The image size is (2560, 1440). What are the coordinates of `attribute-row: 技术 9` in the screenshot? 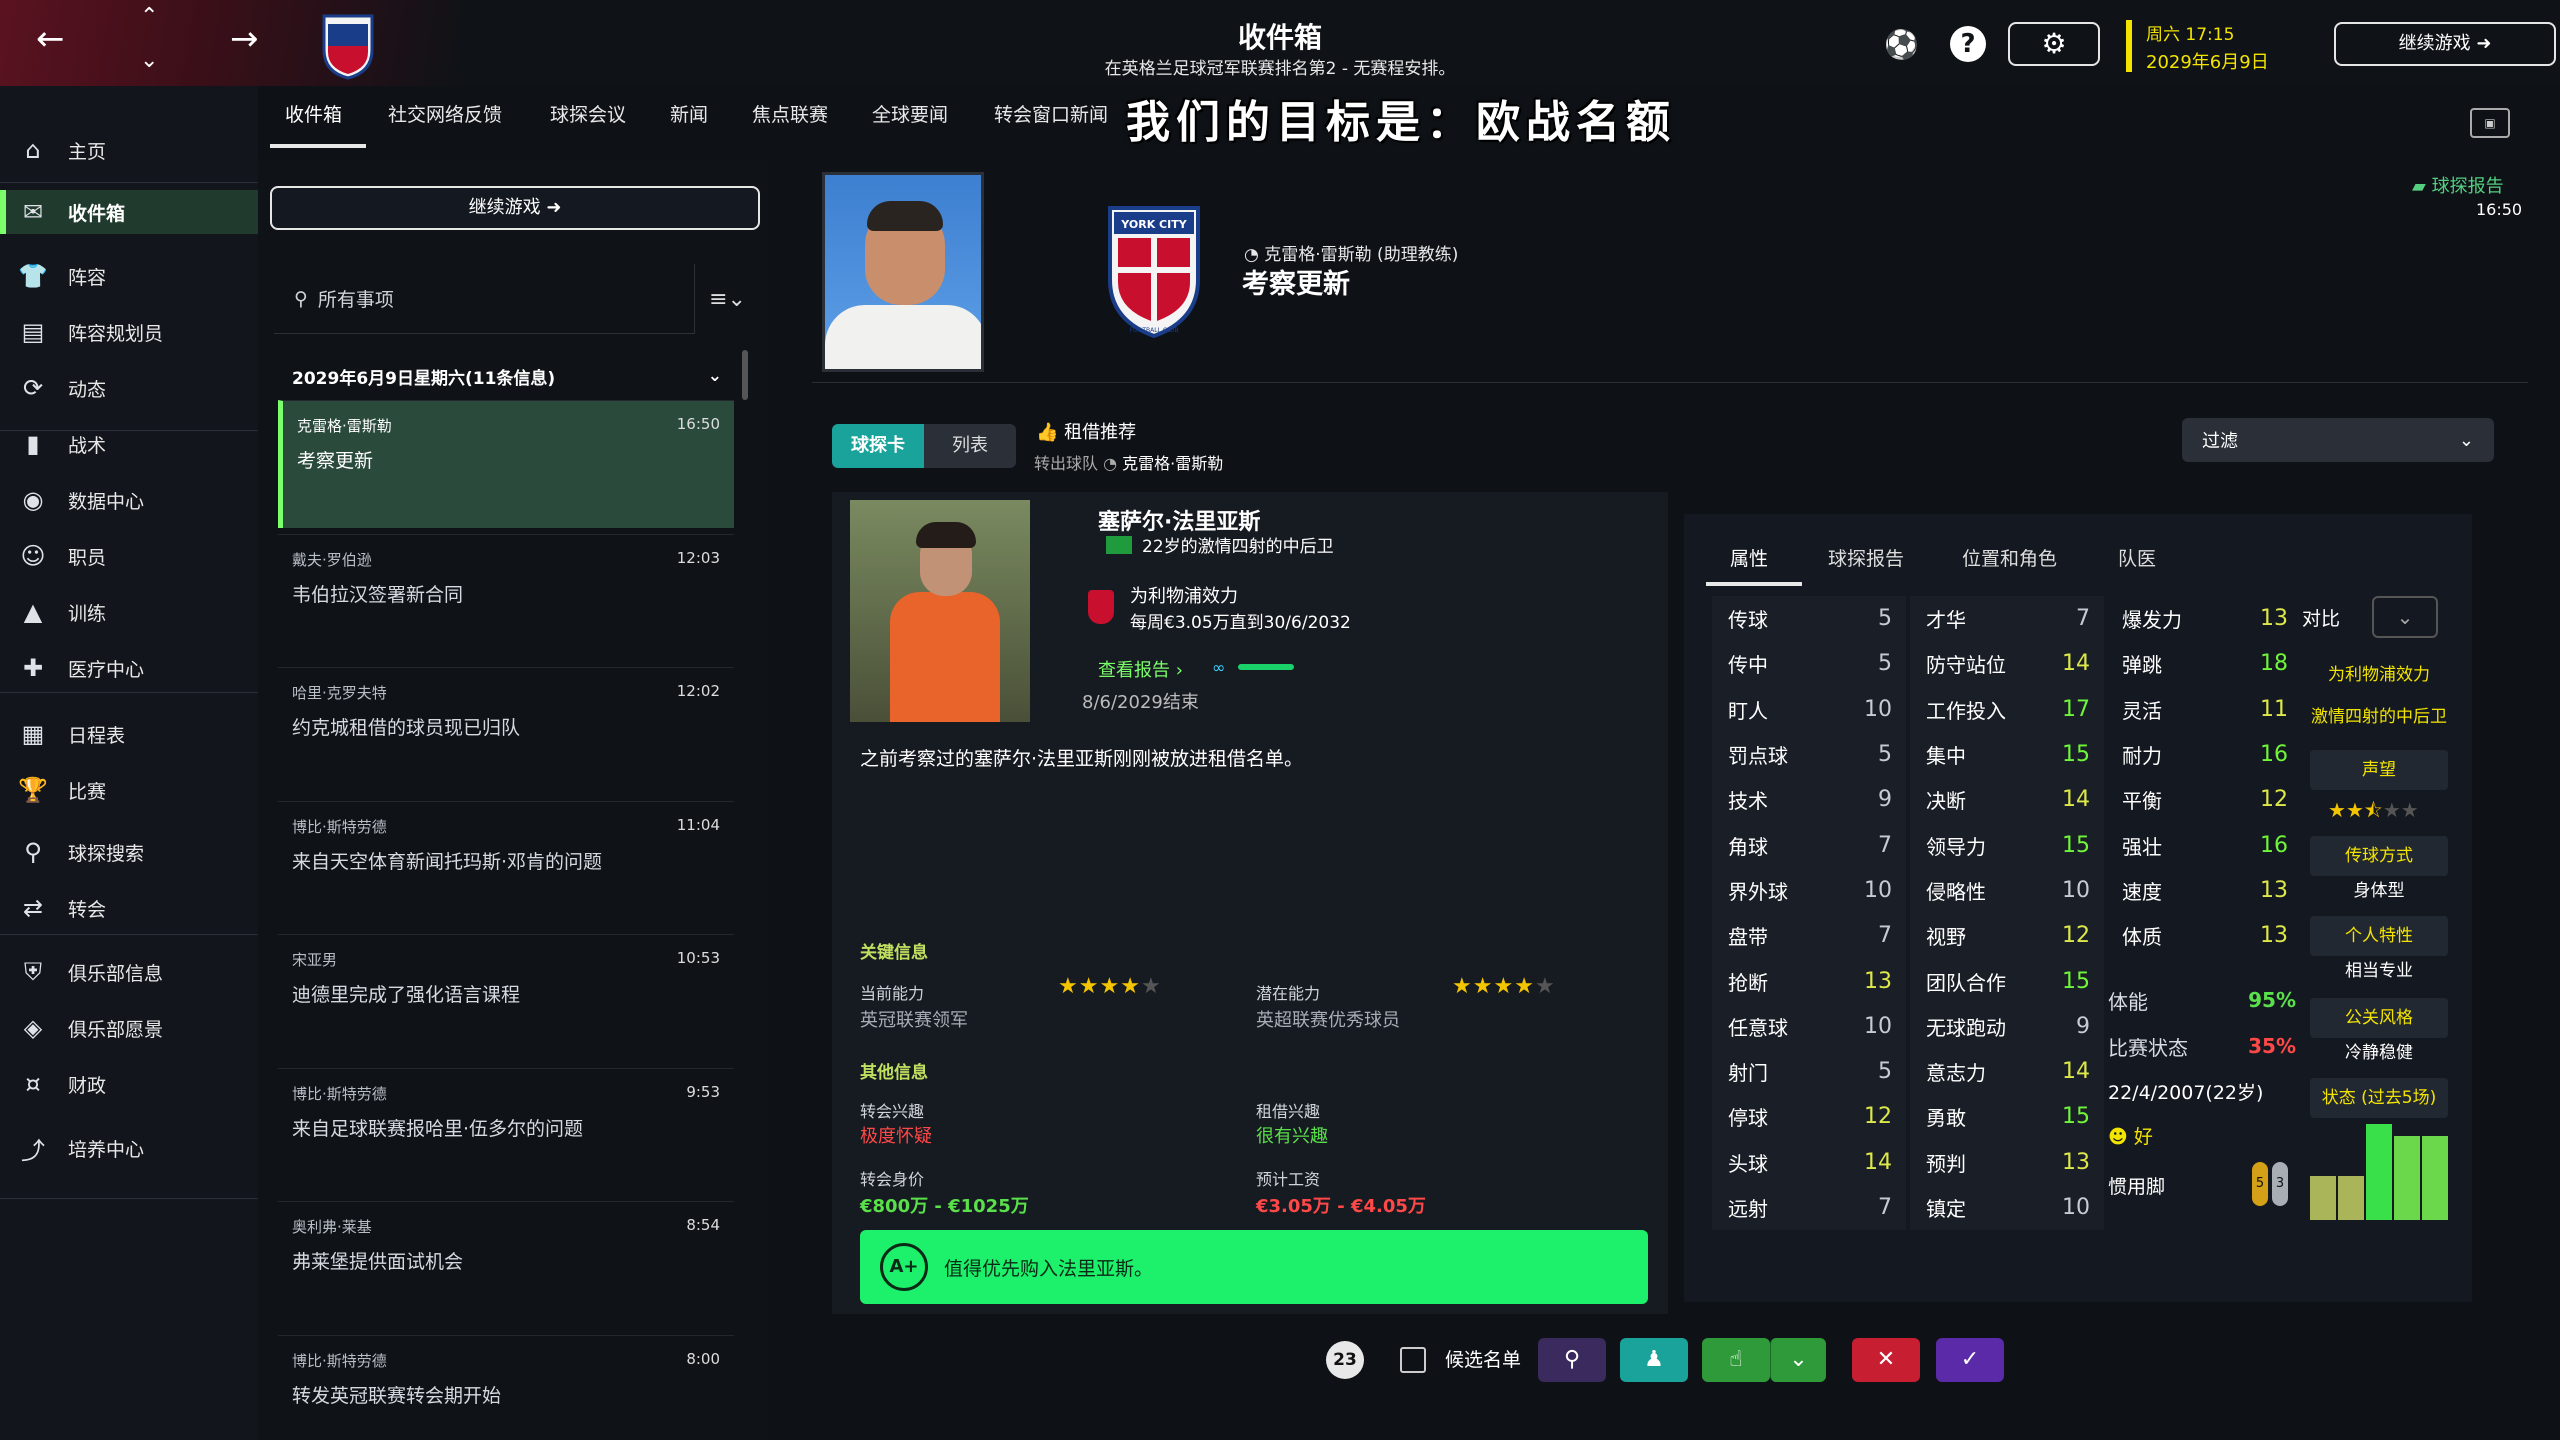 It's located at (1809, 799).